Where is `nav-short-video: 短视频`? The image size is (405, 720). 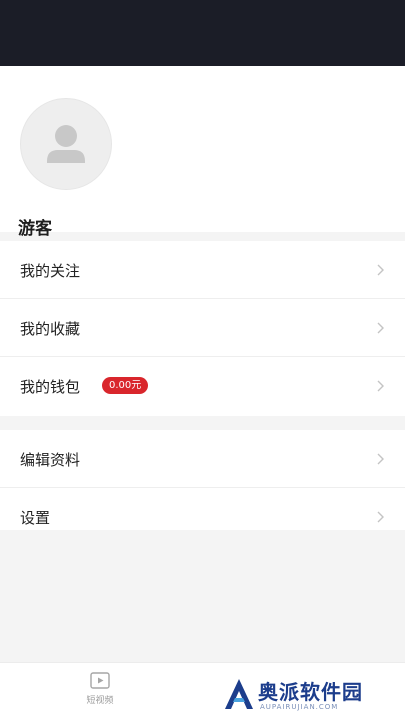 nav-short-video: 短视频 is located at coordinates (100, 688).